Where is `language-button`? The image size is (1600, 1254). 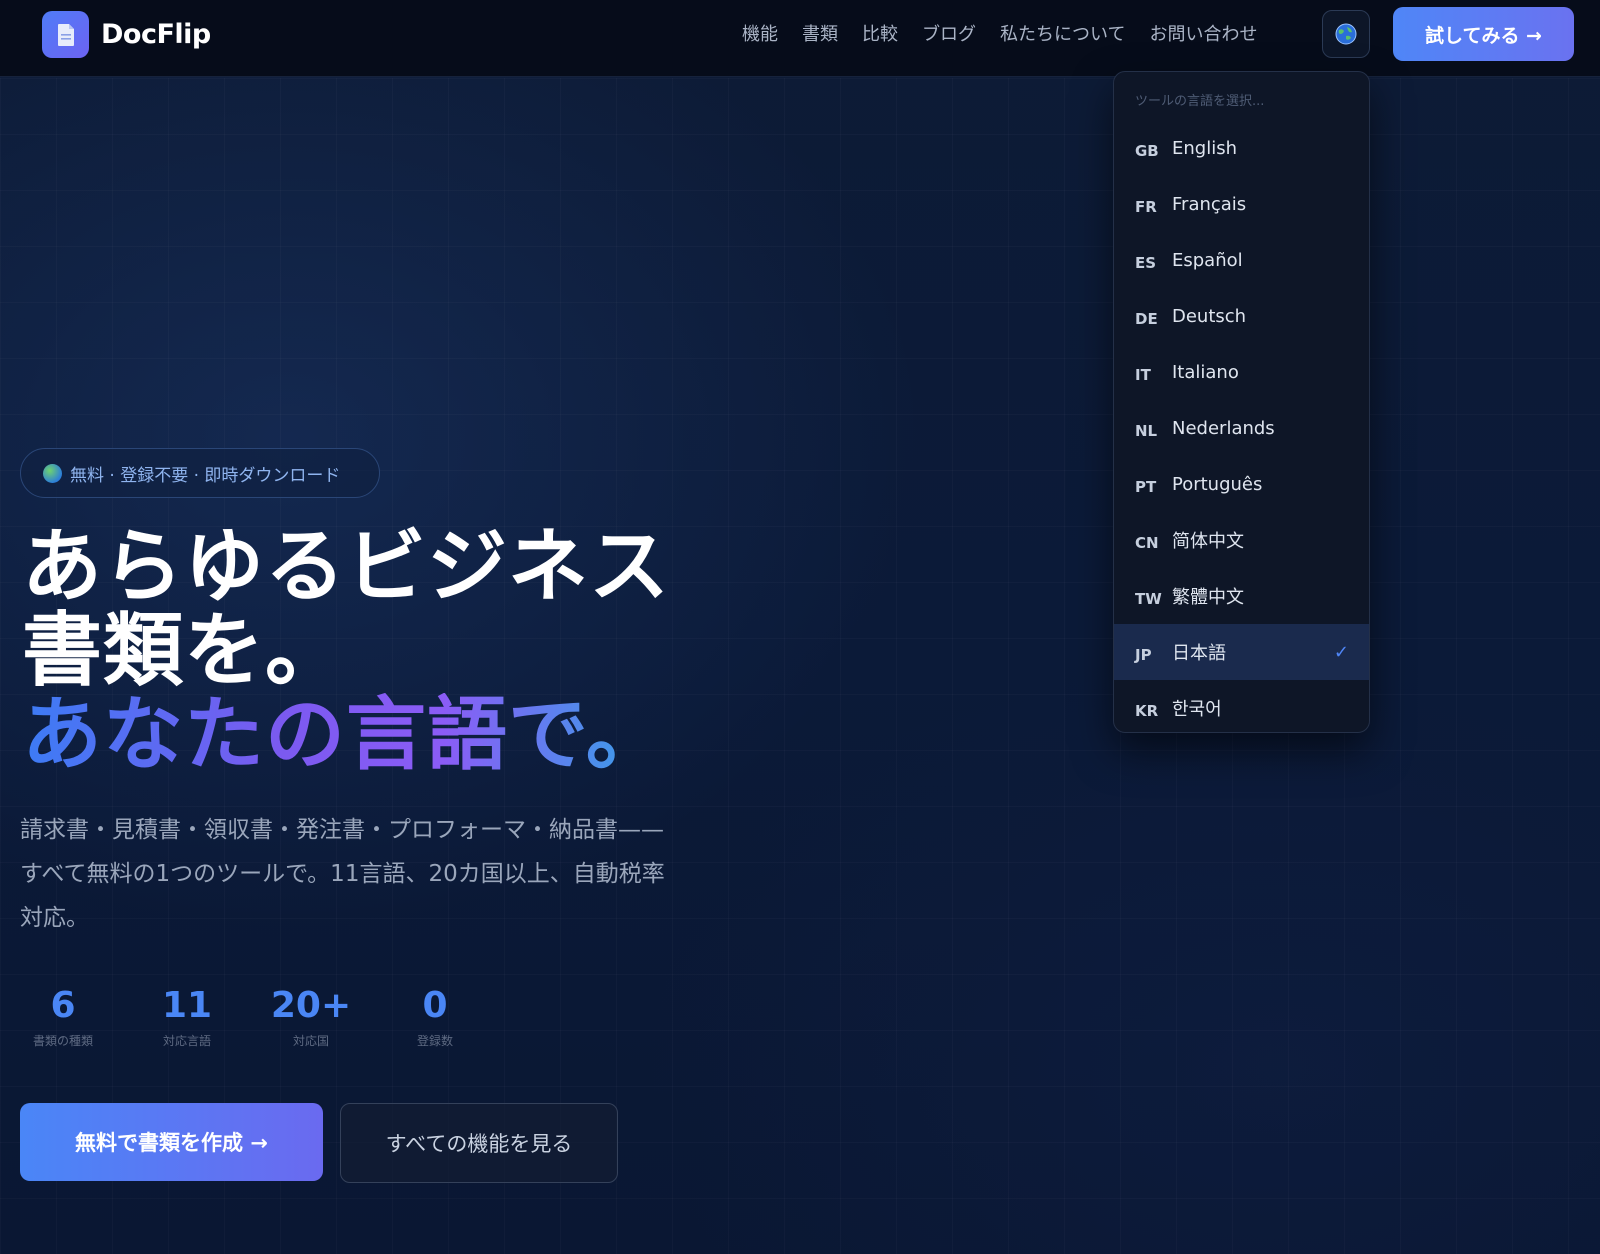 language-button is located at coordinates (1346, 34).